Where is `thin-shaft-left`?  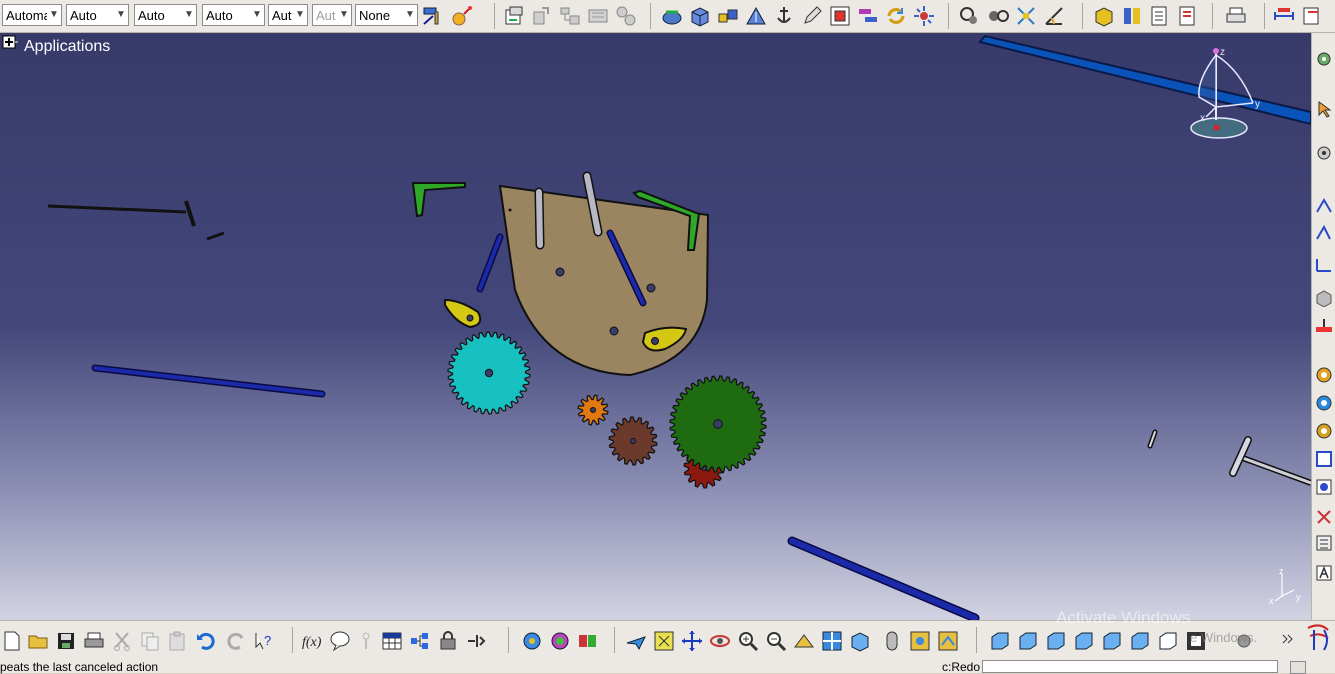 thin-shaft-left is located at coordinates (121, 213).